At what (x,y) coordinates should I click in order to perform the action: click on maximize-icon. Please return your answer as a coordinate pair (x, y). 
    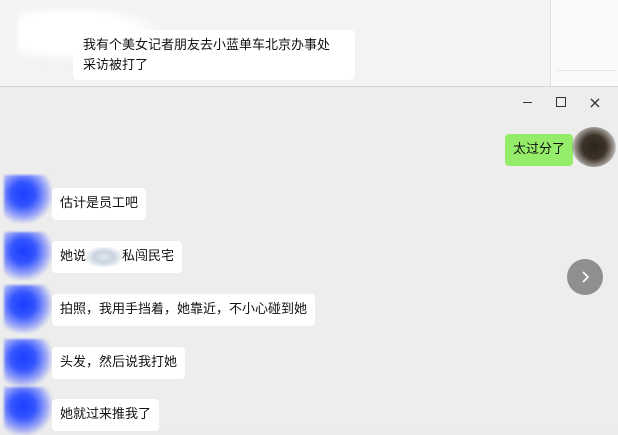
    Looking at the image, I should click on (561, 102).